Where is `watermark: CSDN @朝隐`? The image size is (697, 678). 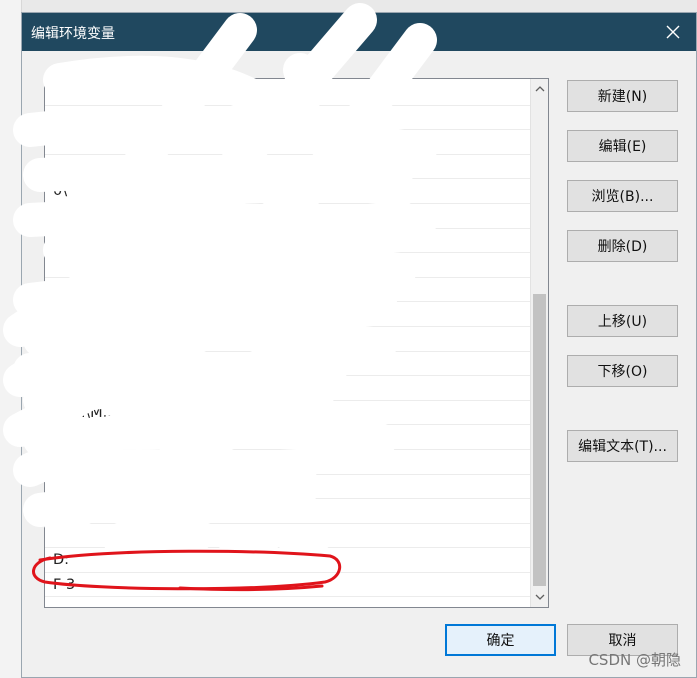 watermark: CSDN @朝隐 is located at coordinates (634, 660).